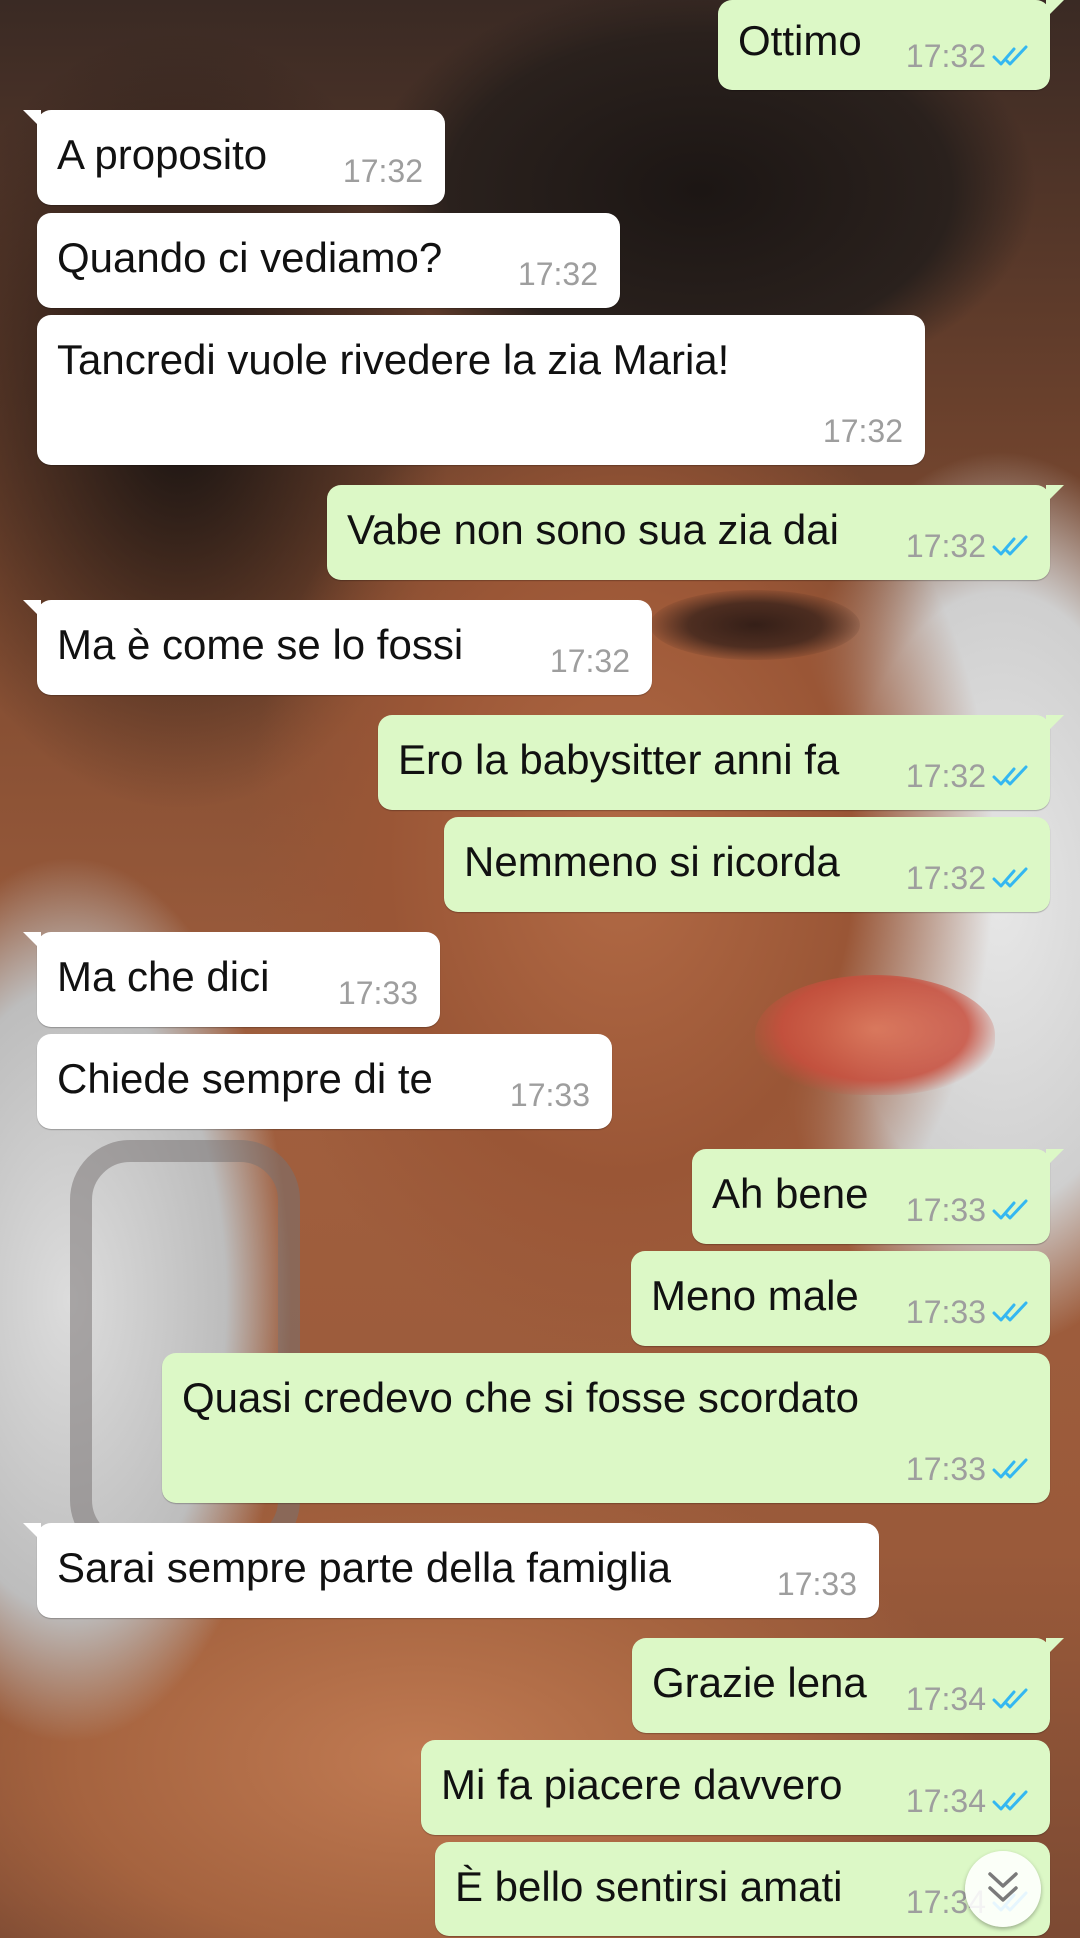  I want to click on incoming-message: A proposito 17:32, so click(234, 157).